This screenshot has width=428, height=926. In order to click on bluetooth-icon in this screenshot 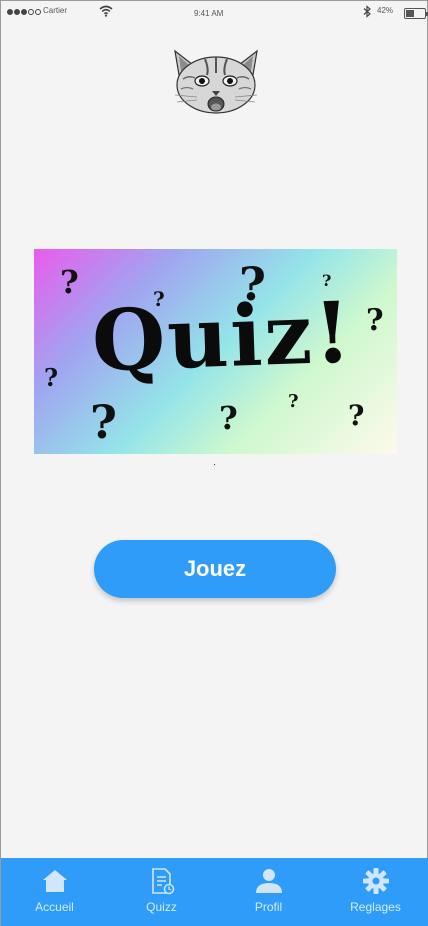, I will do `click(367, 11)`.